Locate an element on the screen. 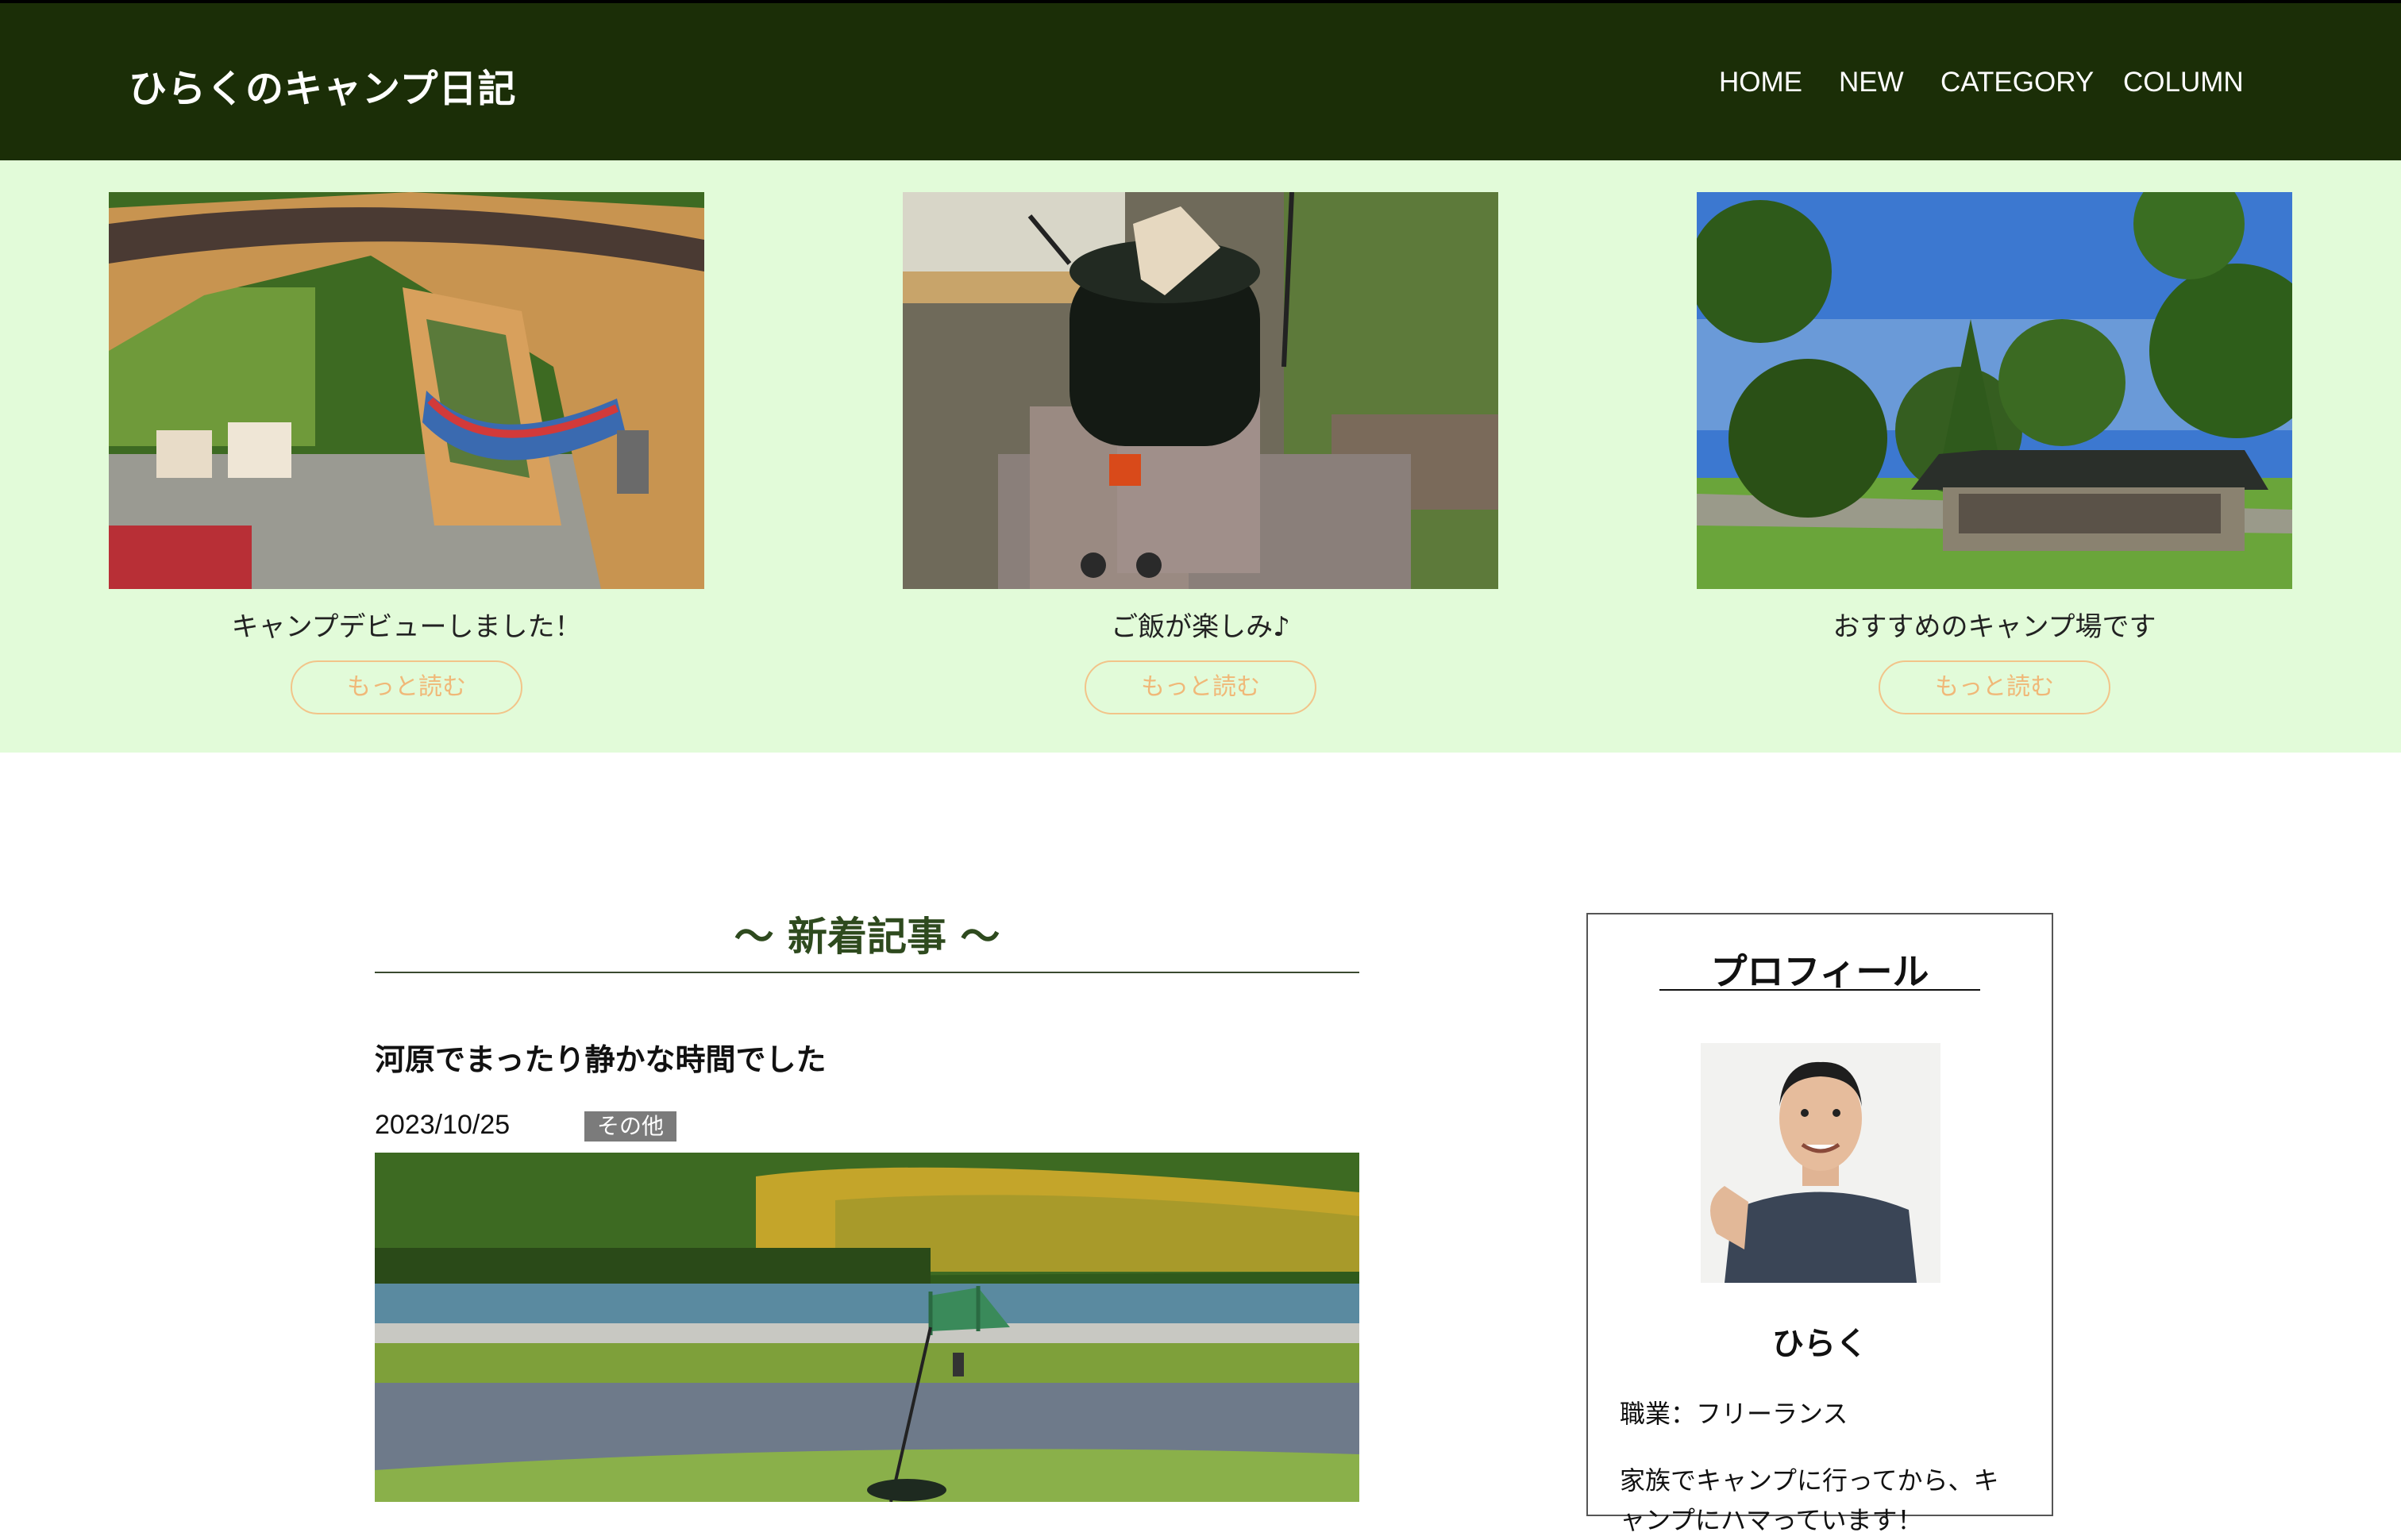  riverside-photo is located at coordinates (867, 1327).